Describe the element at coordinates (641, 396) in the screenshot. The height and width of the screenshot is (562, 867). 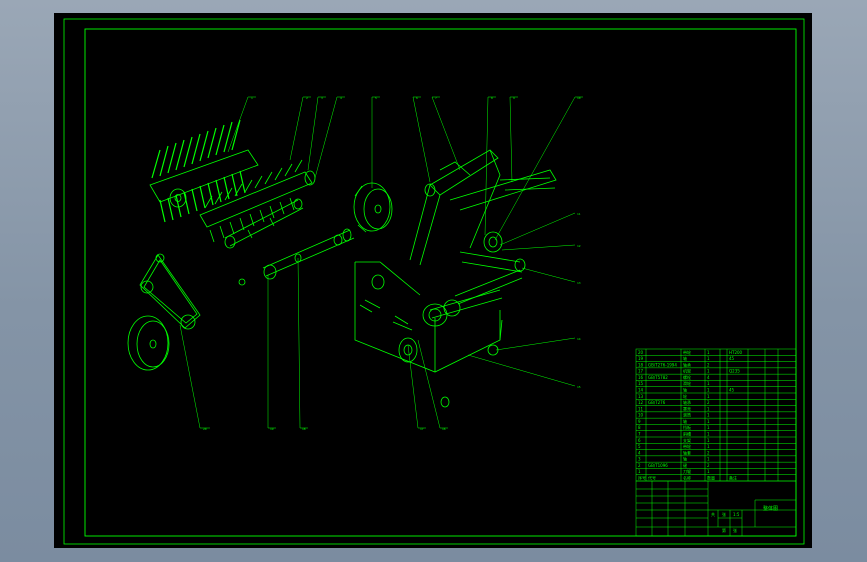
I see `parts-list-cell: 13` at that location.